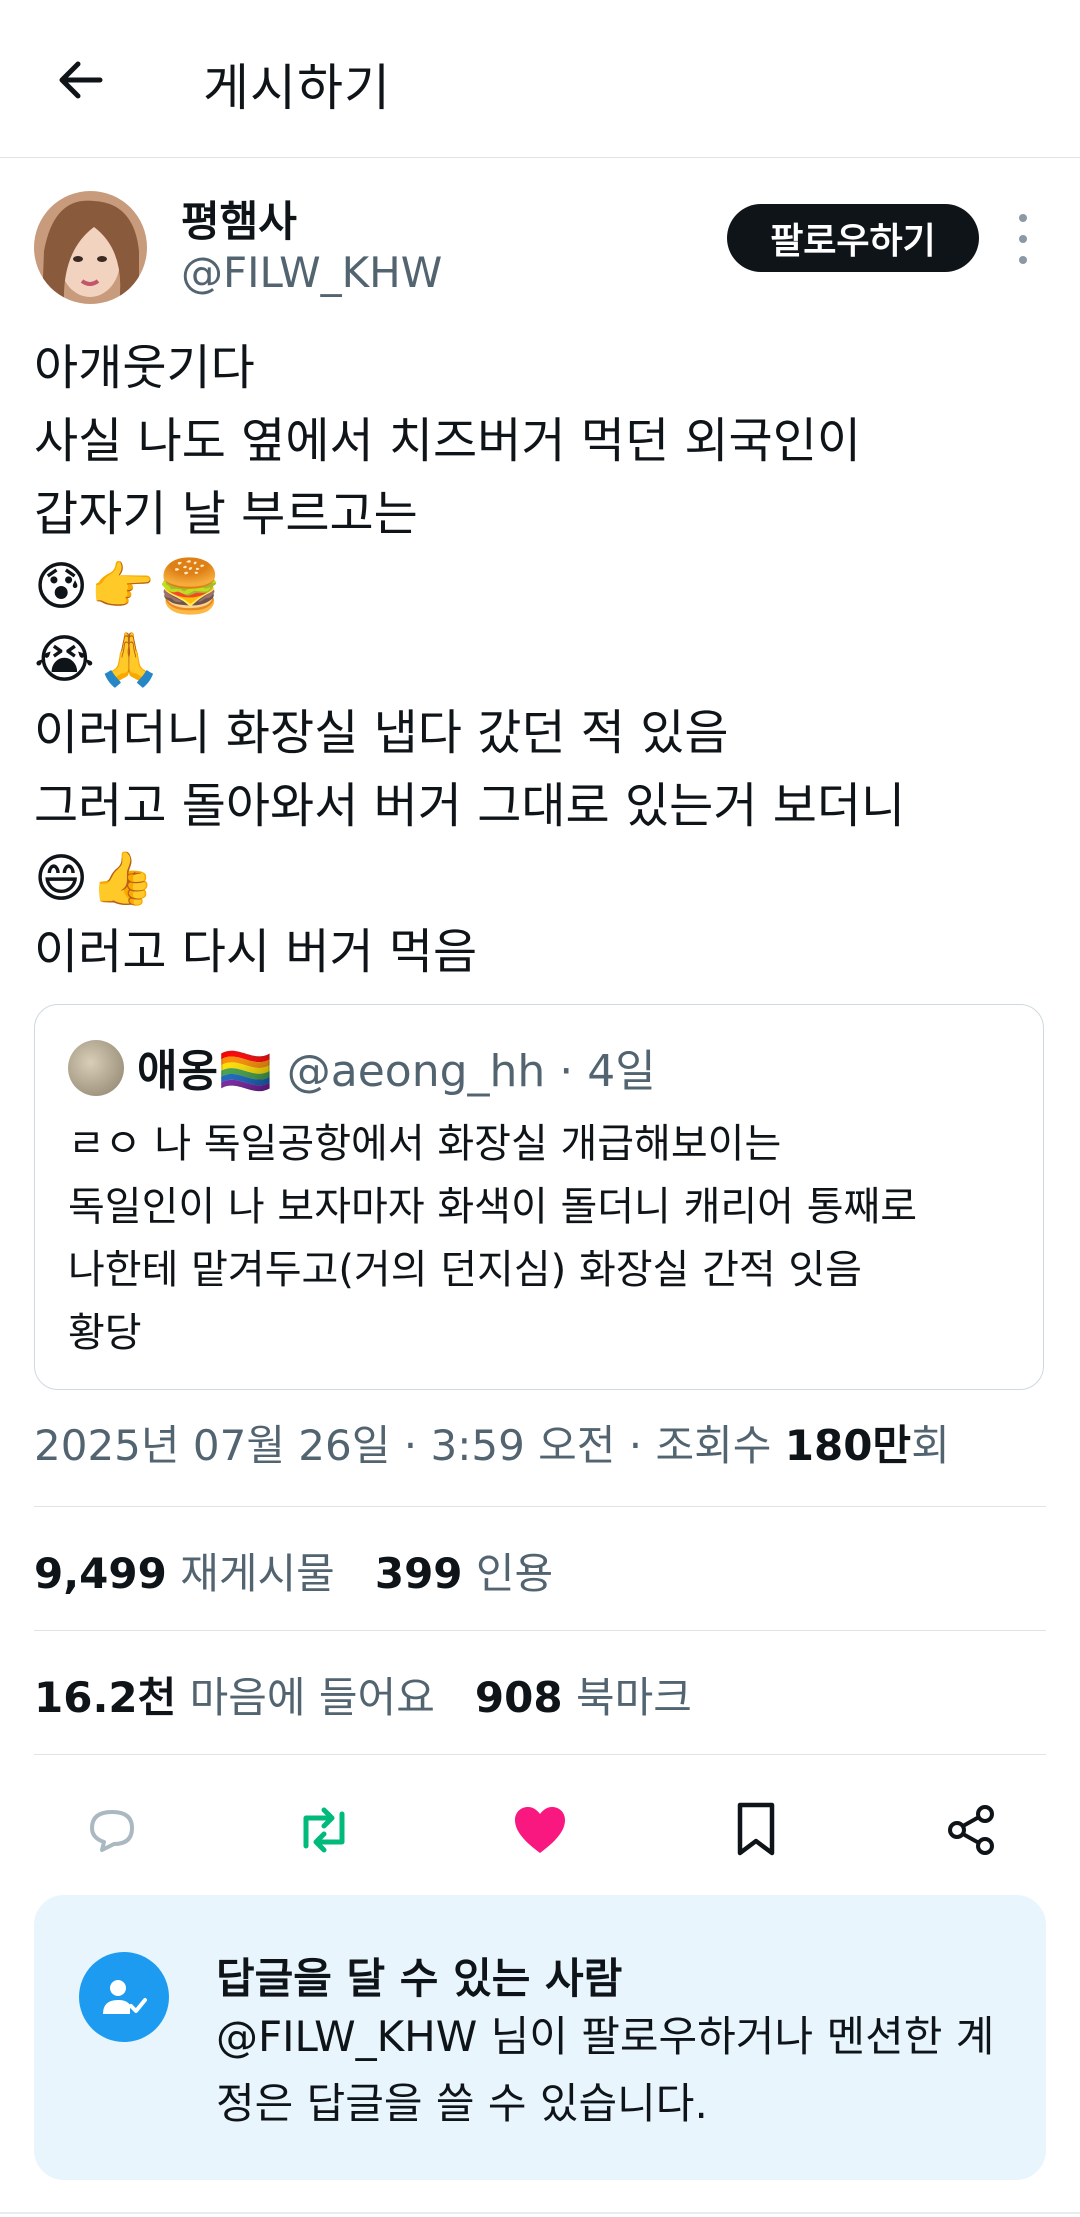 The width and height of the screenshot is (1080, 2217). Describe the element at coordinates (540, 2213) in the screenshot. I see `bottom-divider` at that location.